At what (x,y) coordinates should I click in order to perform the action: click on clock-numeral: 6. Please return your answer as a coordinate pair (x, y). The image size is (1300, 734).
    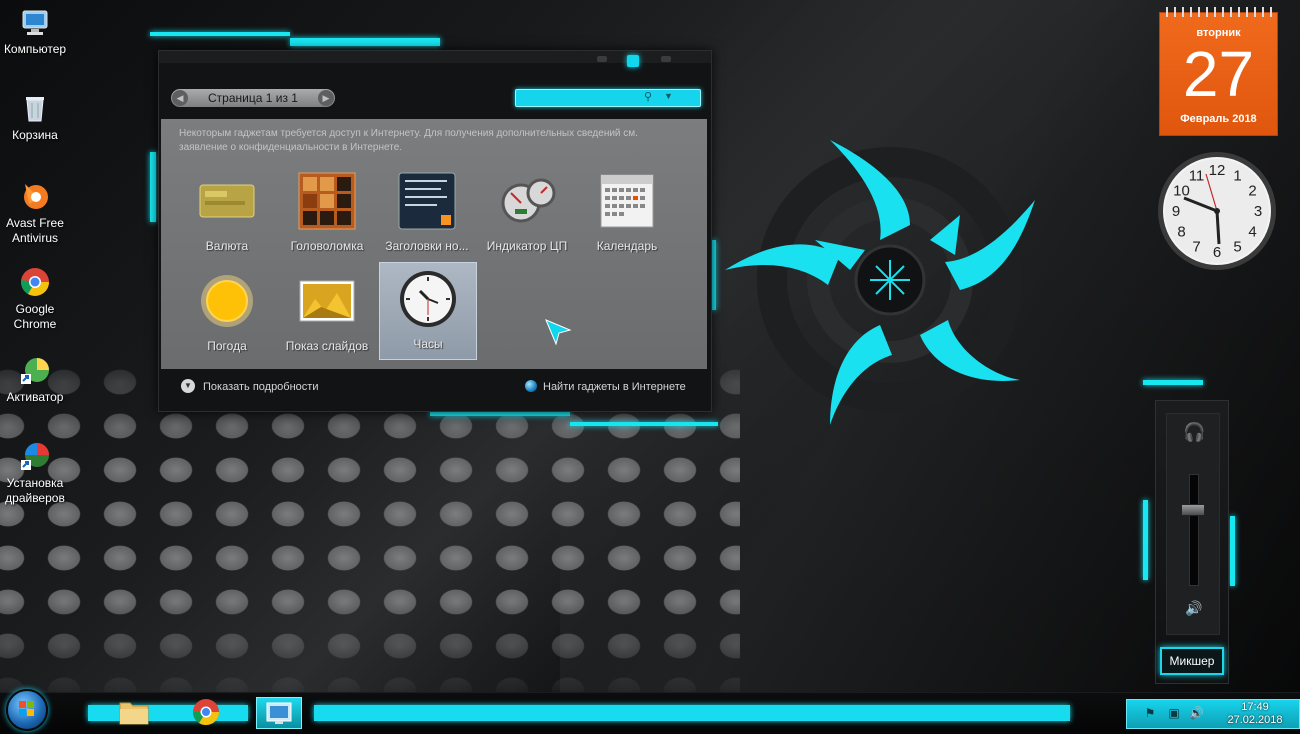
    Looking at the image, I should click on (1217, 252).